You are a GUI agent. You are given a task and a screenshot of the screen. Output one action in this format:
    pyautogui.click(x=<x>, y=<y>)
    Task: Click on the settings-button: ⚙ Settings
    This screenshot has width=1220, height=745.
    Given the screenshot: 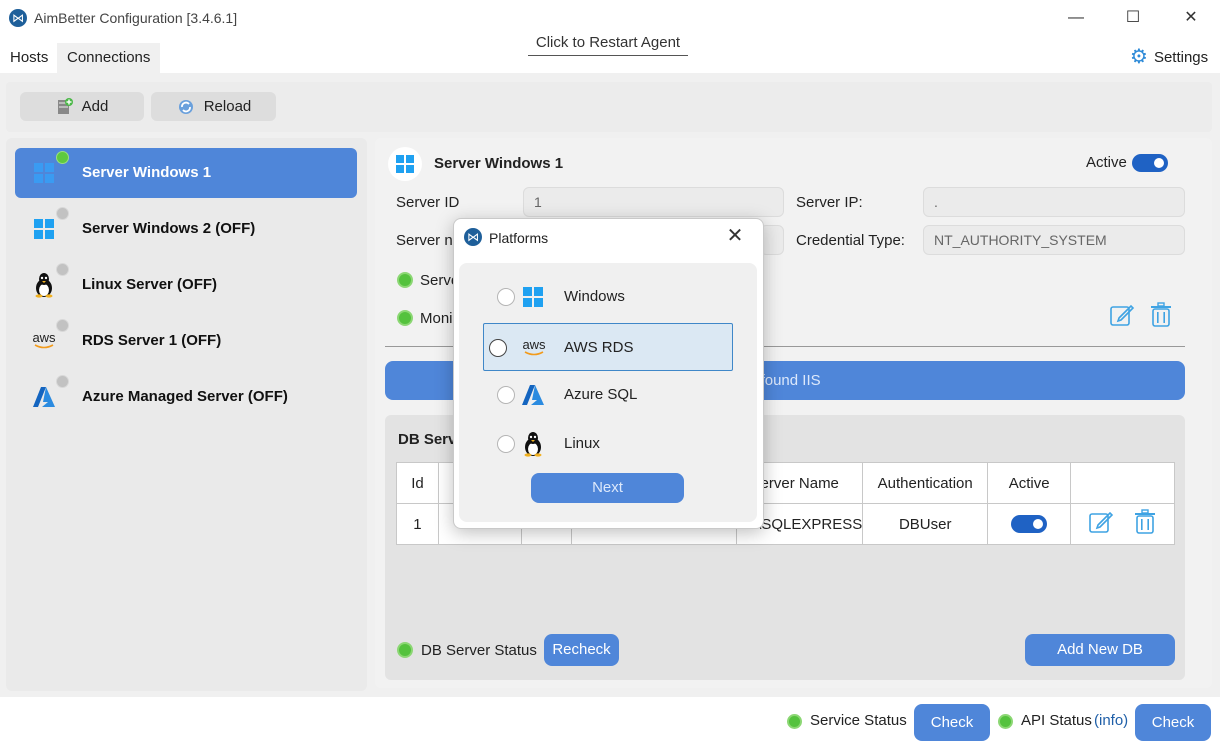 What is the action you would take?
    pyautogui.click(x=1169, y=57)
    